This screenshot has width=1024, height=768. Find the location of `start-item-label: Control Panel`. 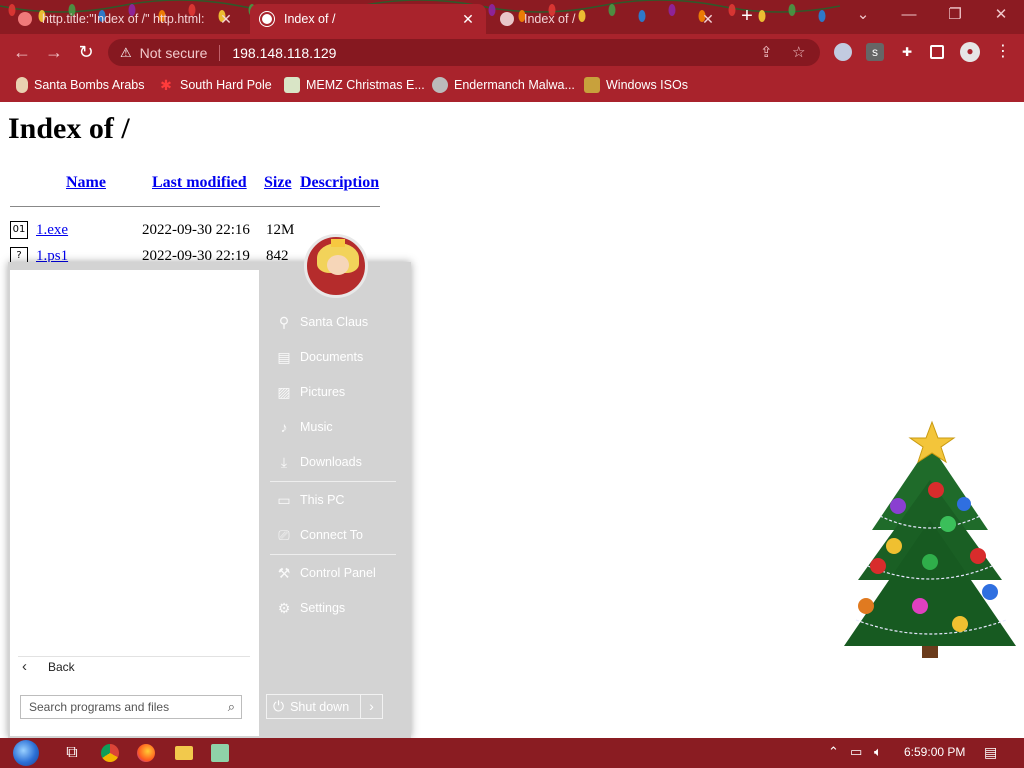

start-item-label: Control Panel is located at coordinates (338, 573).